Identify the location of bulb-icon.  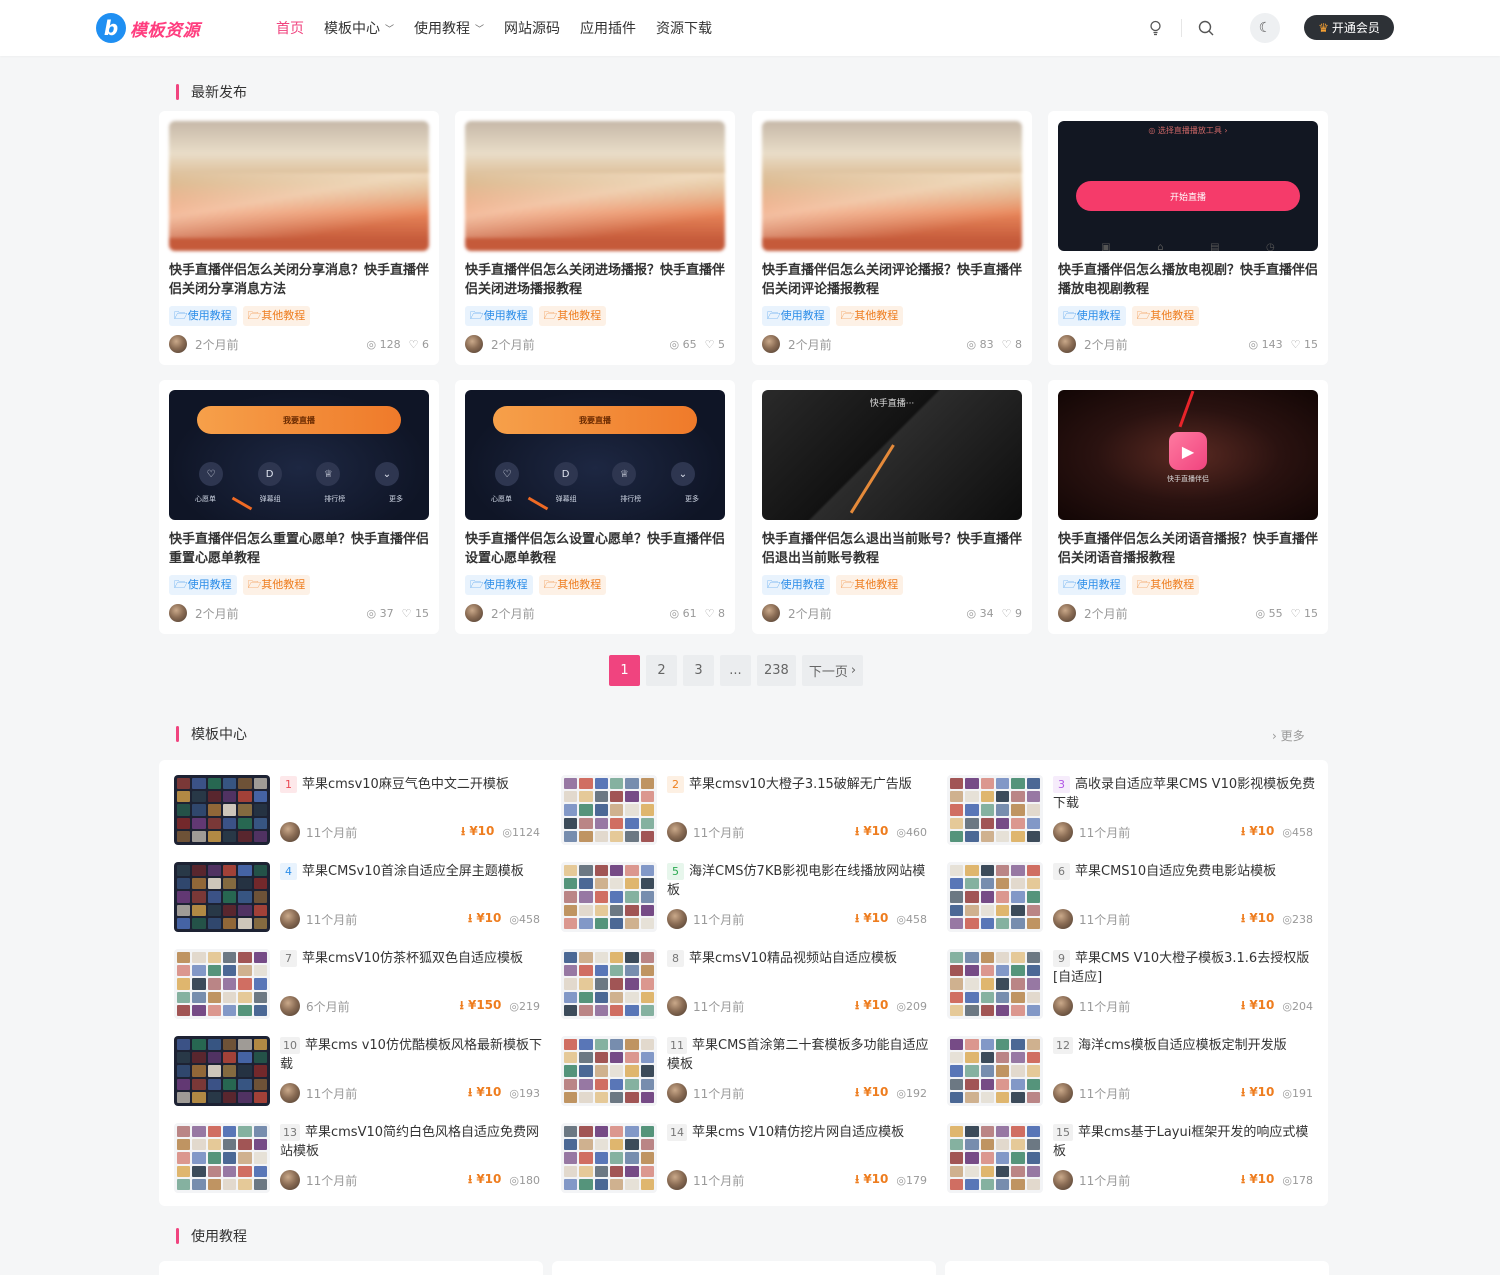
(1155, 28).